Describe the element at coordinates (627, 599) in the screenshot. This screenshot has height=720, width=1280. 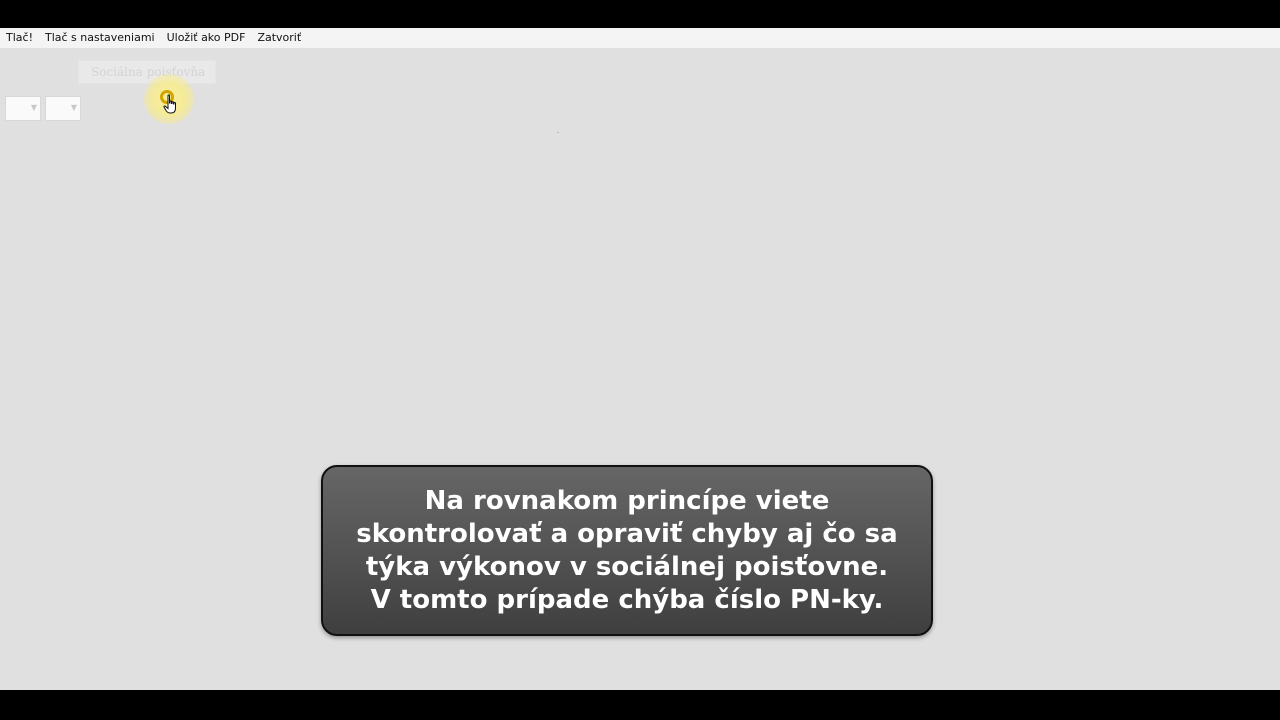
I see `caption-line-4: V tomto prípade chýba číslo PN-ky.` at that location.